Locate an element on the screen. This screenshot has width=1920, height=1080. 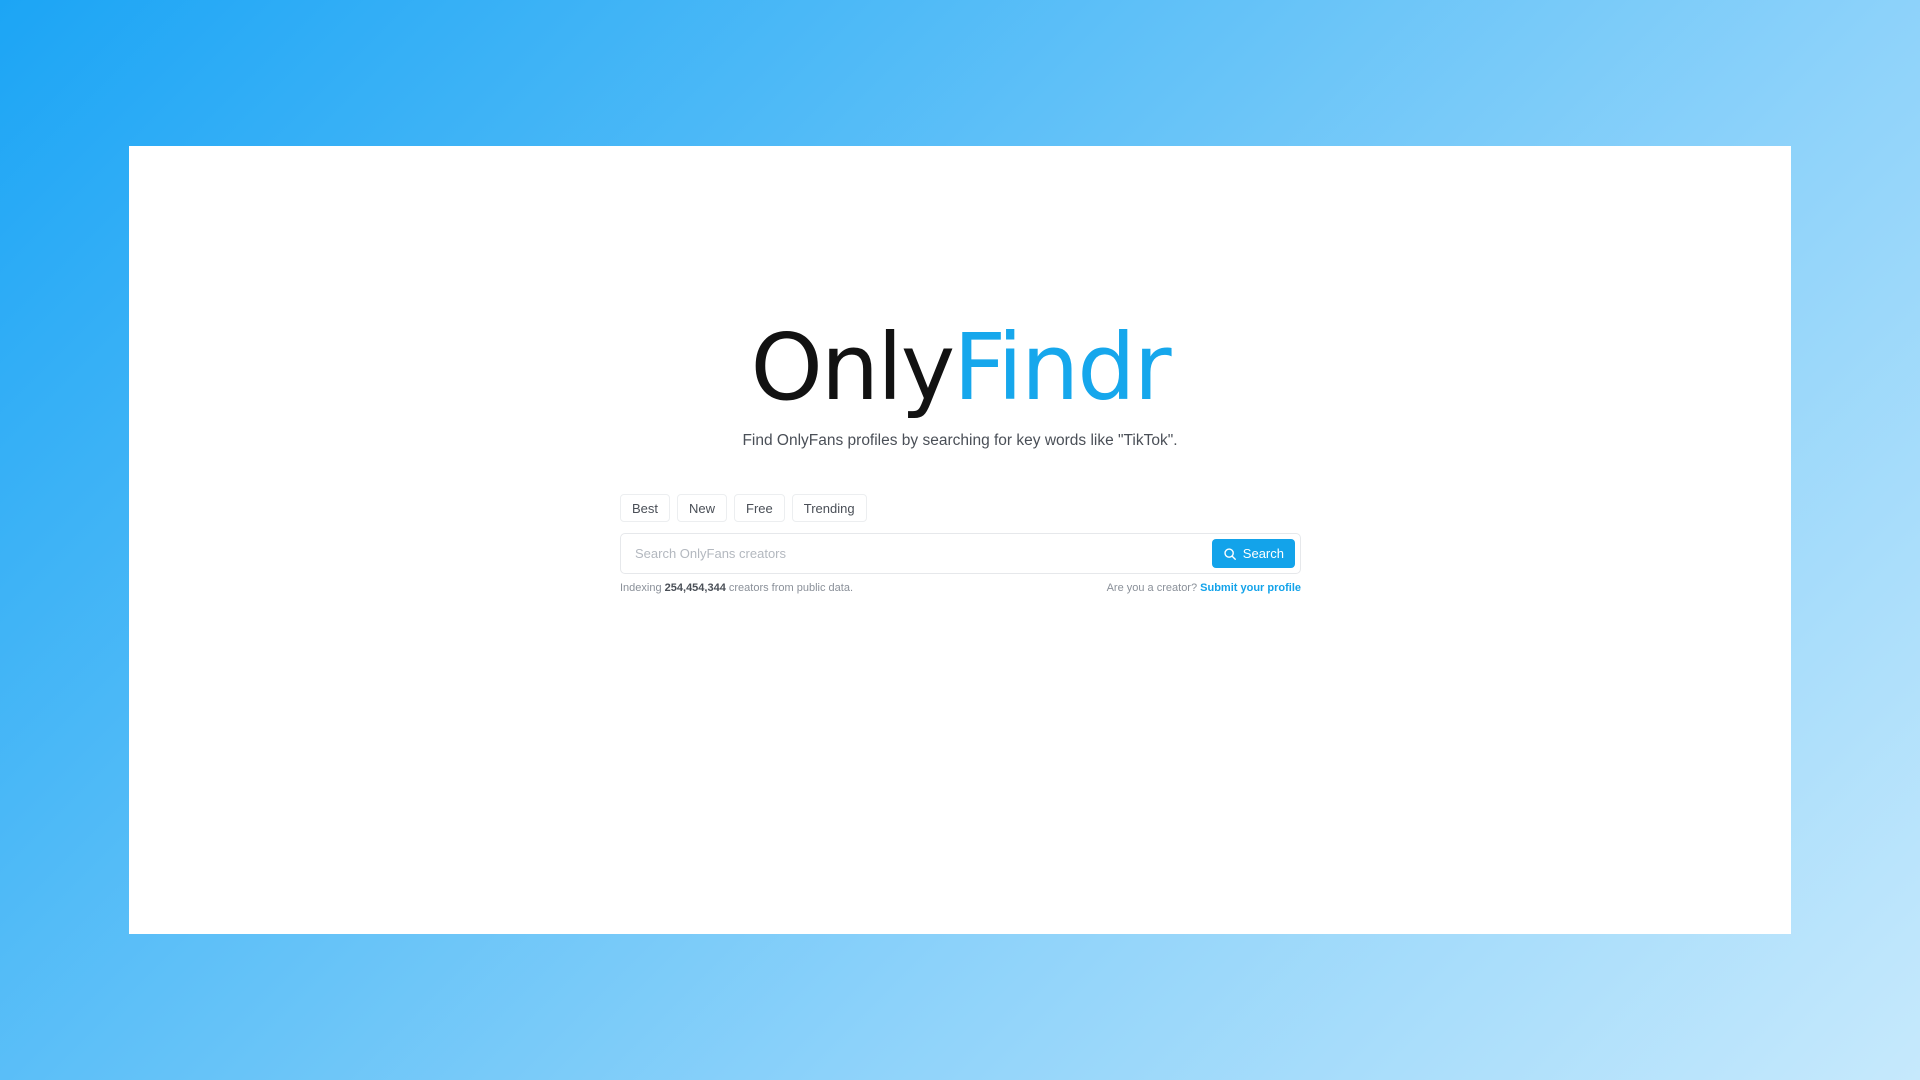
search-icon is located at coordinates (1230, 554).